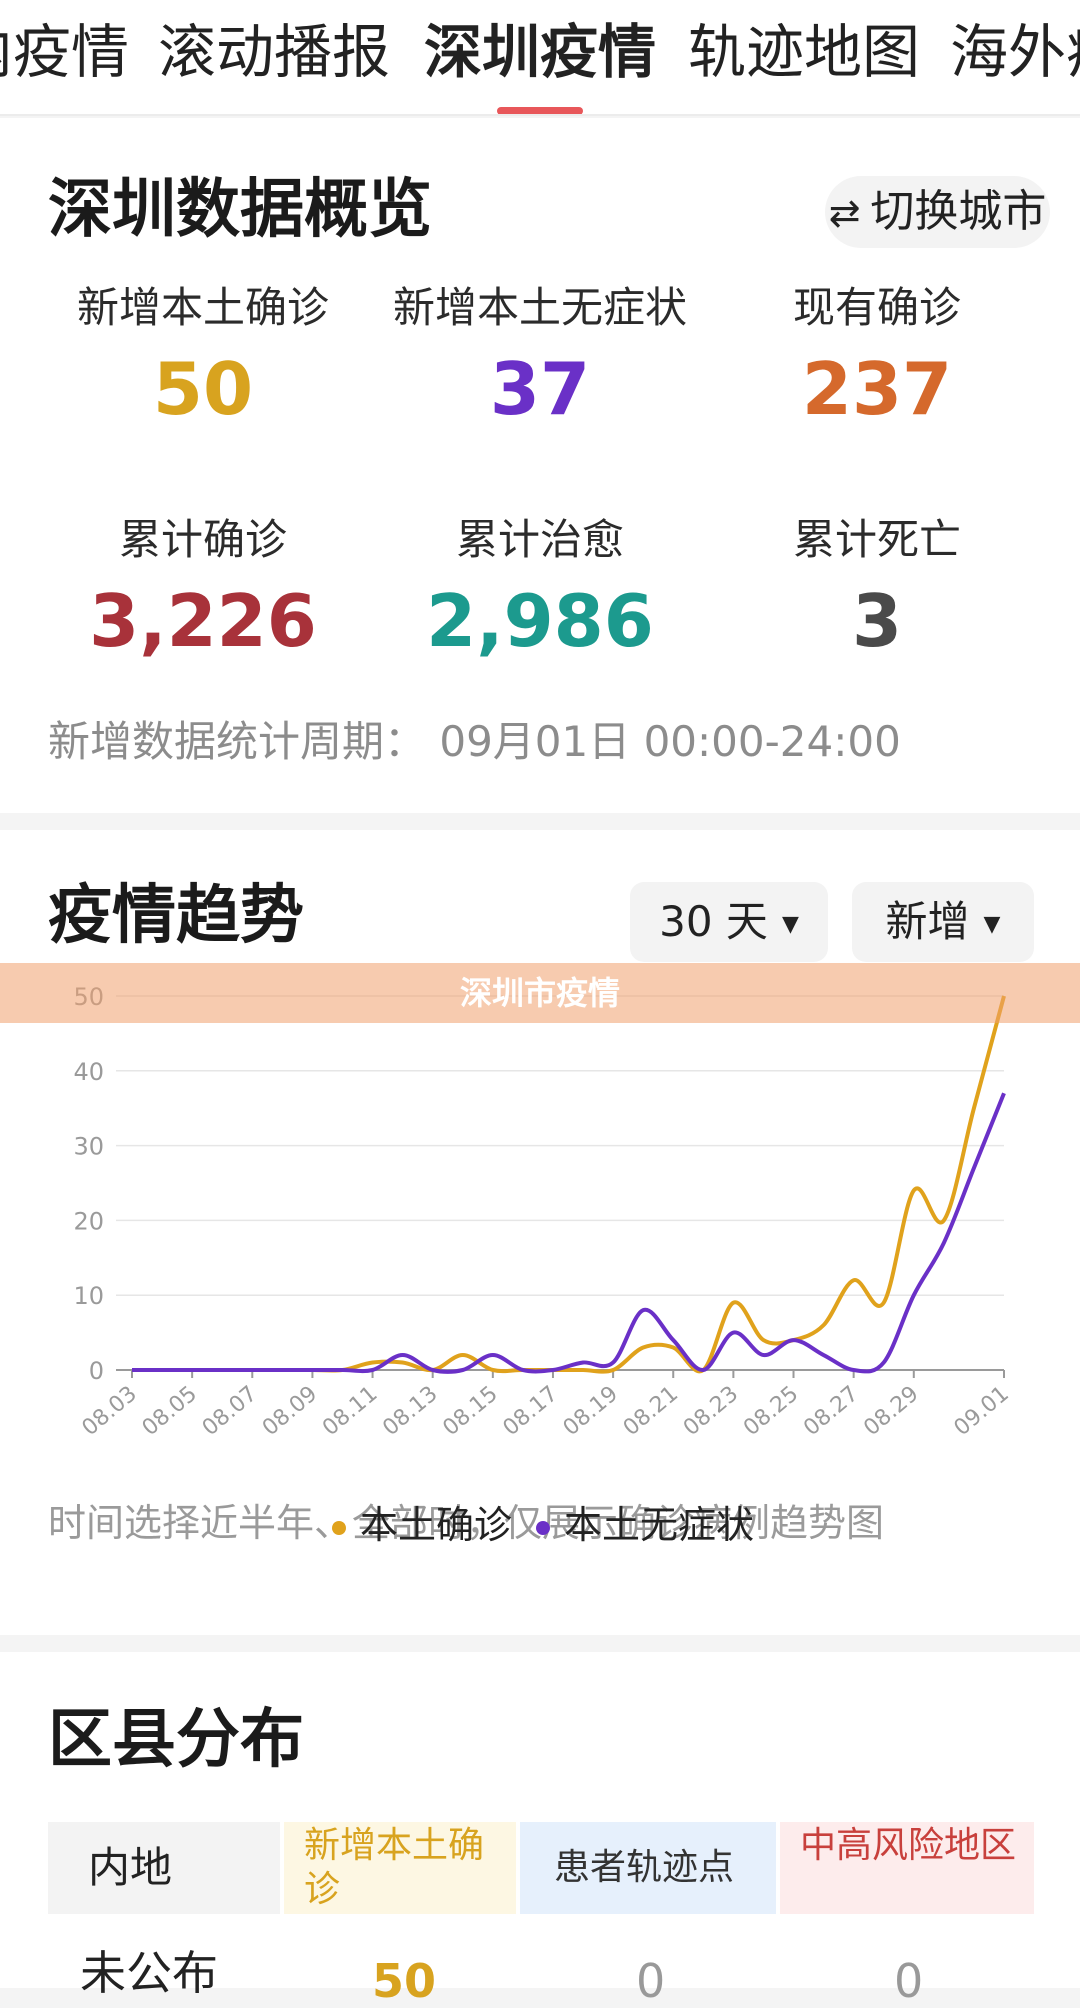  Describe the element at coordinates (648, 1868) in the screenshot. I see `header-track-points: 患者轨迹点` at that location.